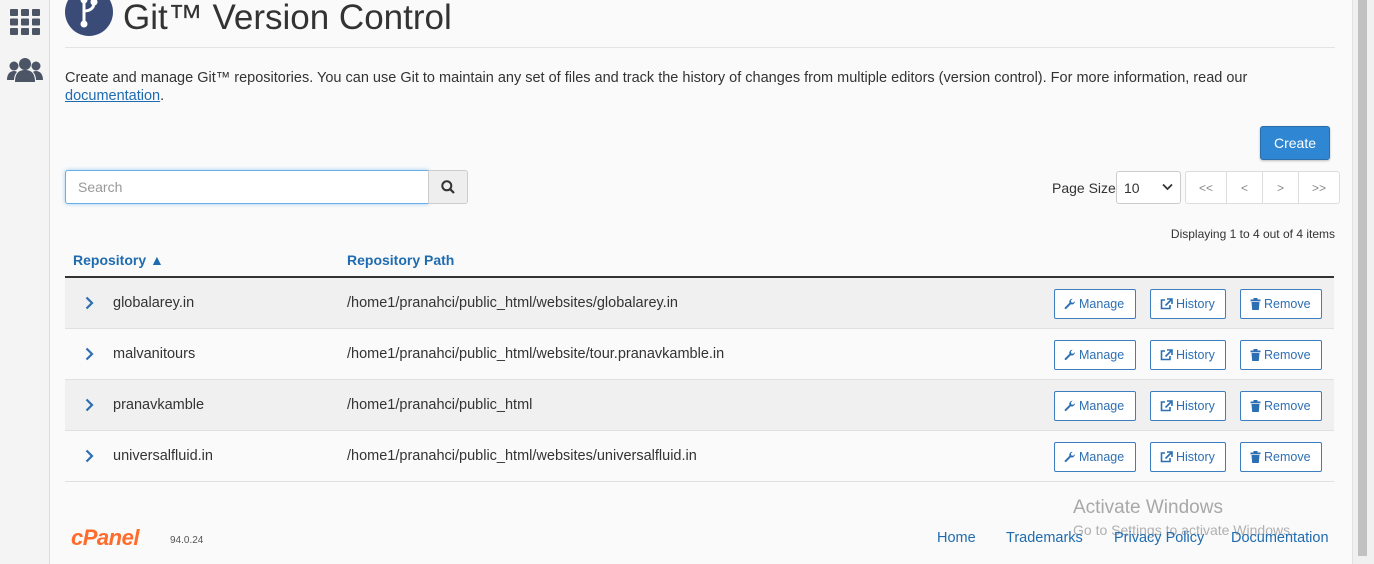  What do you see at coordinates (1159, 538) in the screenshot?
I see `footer-link-privacy-policy: Privacy Policy` at bounding box center [1159, 538].